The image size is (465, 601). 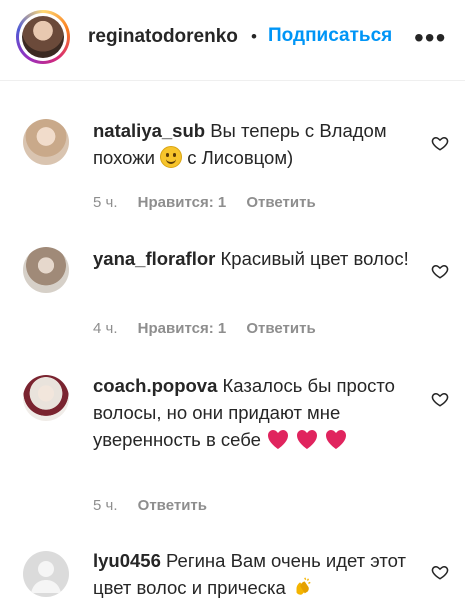 What do you see at coordinates (171, 157) in the screenshot?
I see `smiling-face-icon` at bounding box center [171, 157].